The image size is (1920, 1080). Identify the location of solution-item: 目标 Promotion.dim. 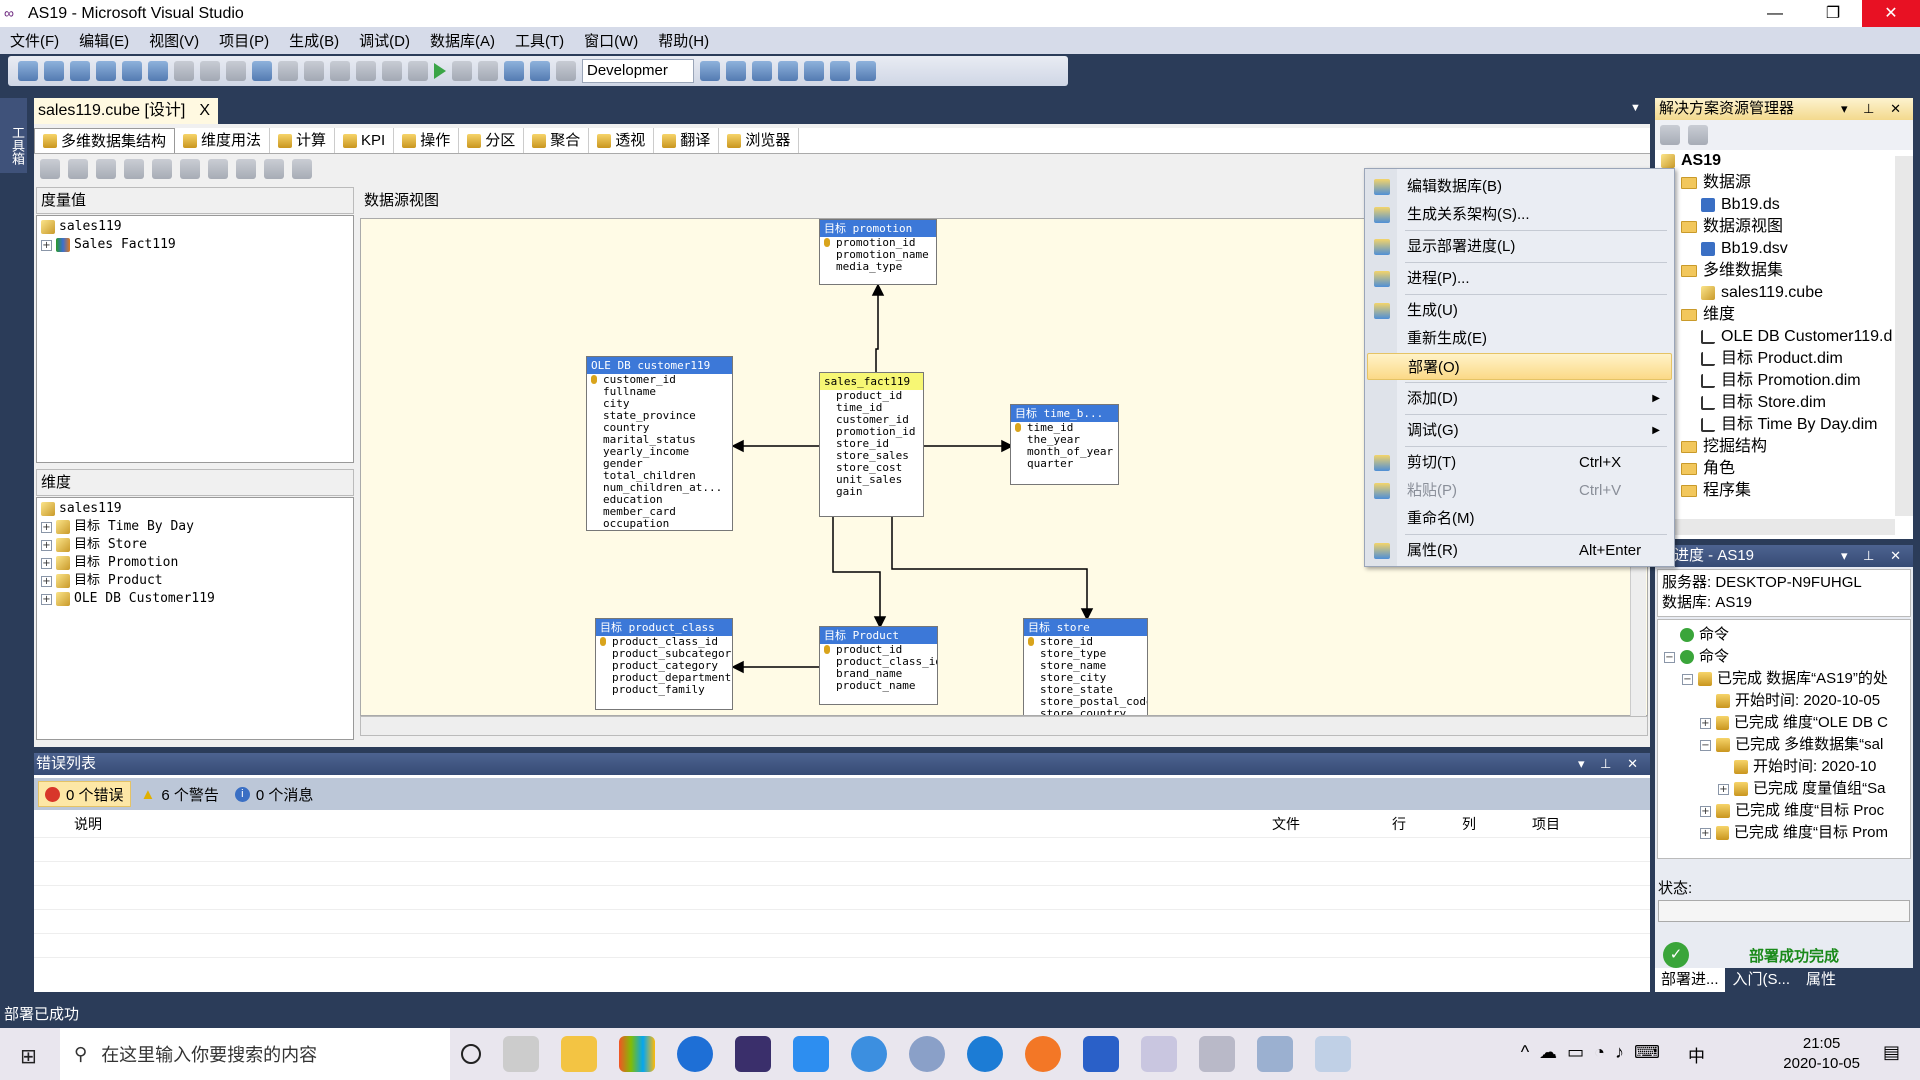
(1787, 381).